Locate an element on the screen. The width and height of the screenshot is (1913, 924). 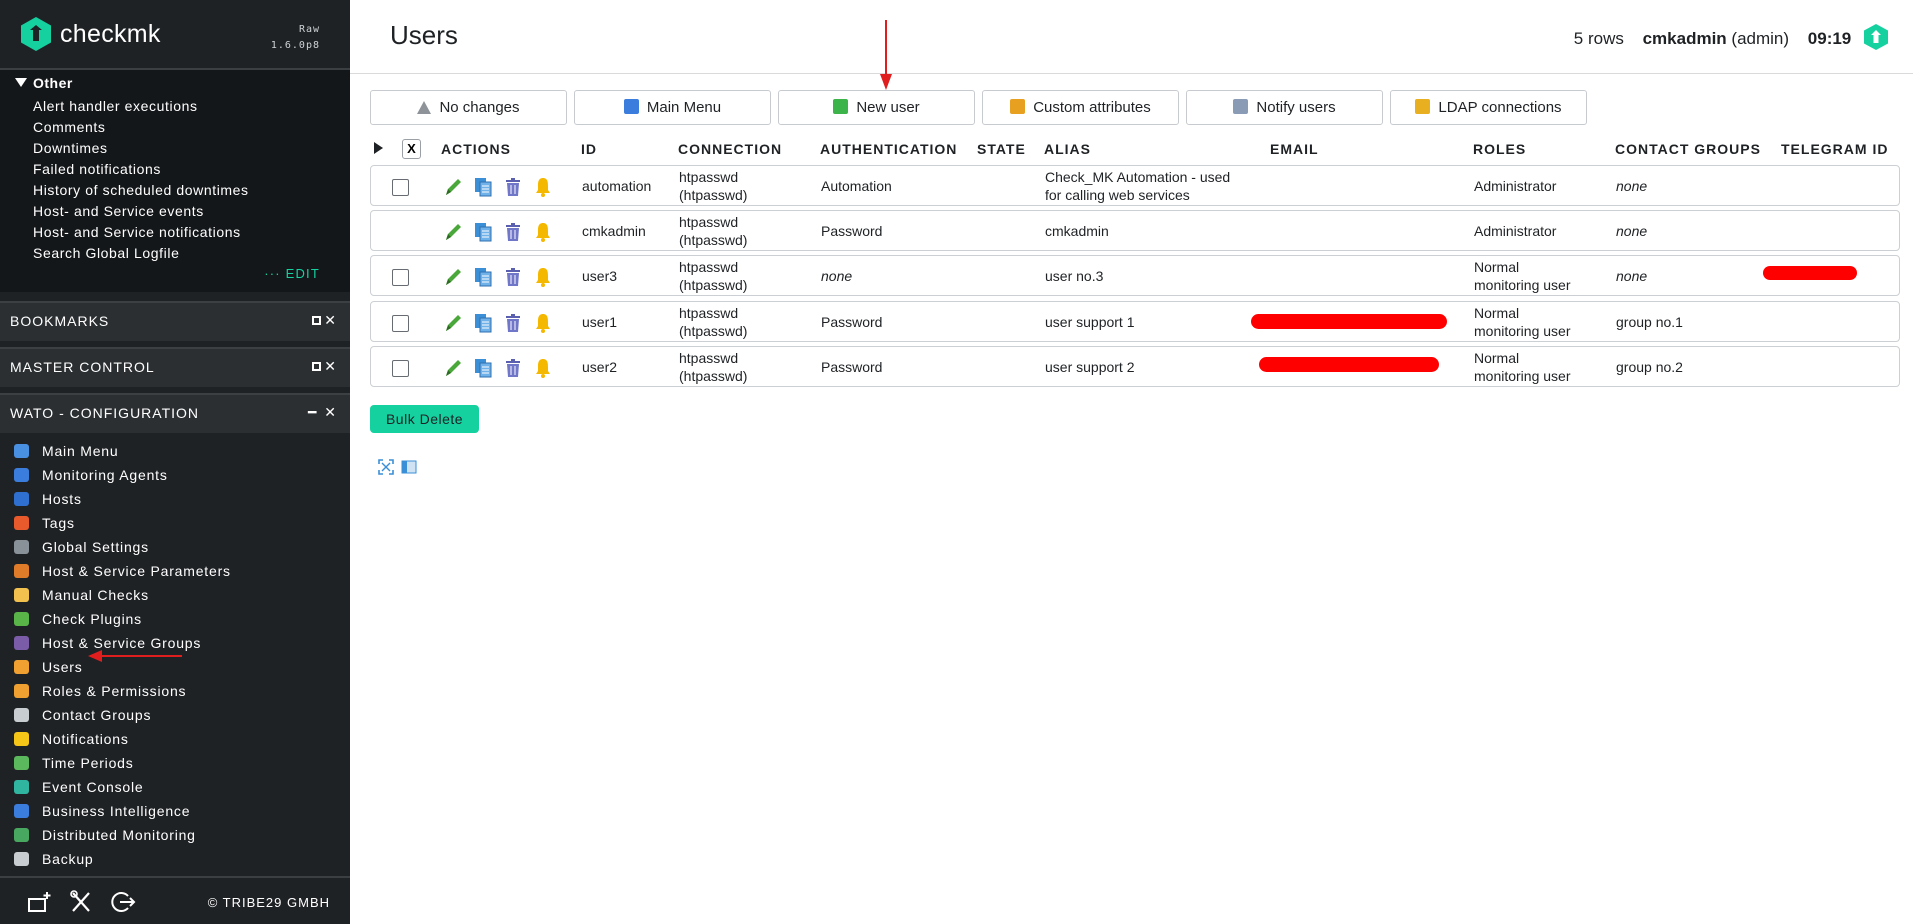
ldap-connections-button: LDAP connections is located at coordinates (1488, 107).